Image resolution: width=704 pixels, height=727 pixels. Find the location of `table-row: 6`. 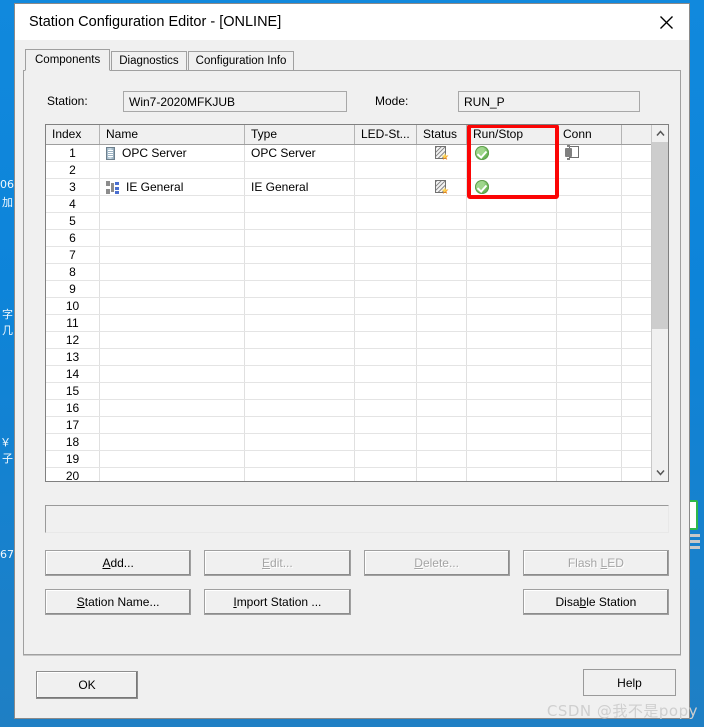

table-row: 6 is located at coordinates (348, 238).